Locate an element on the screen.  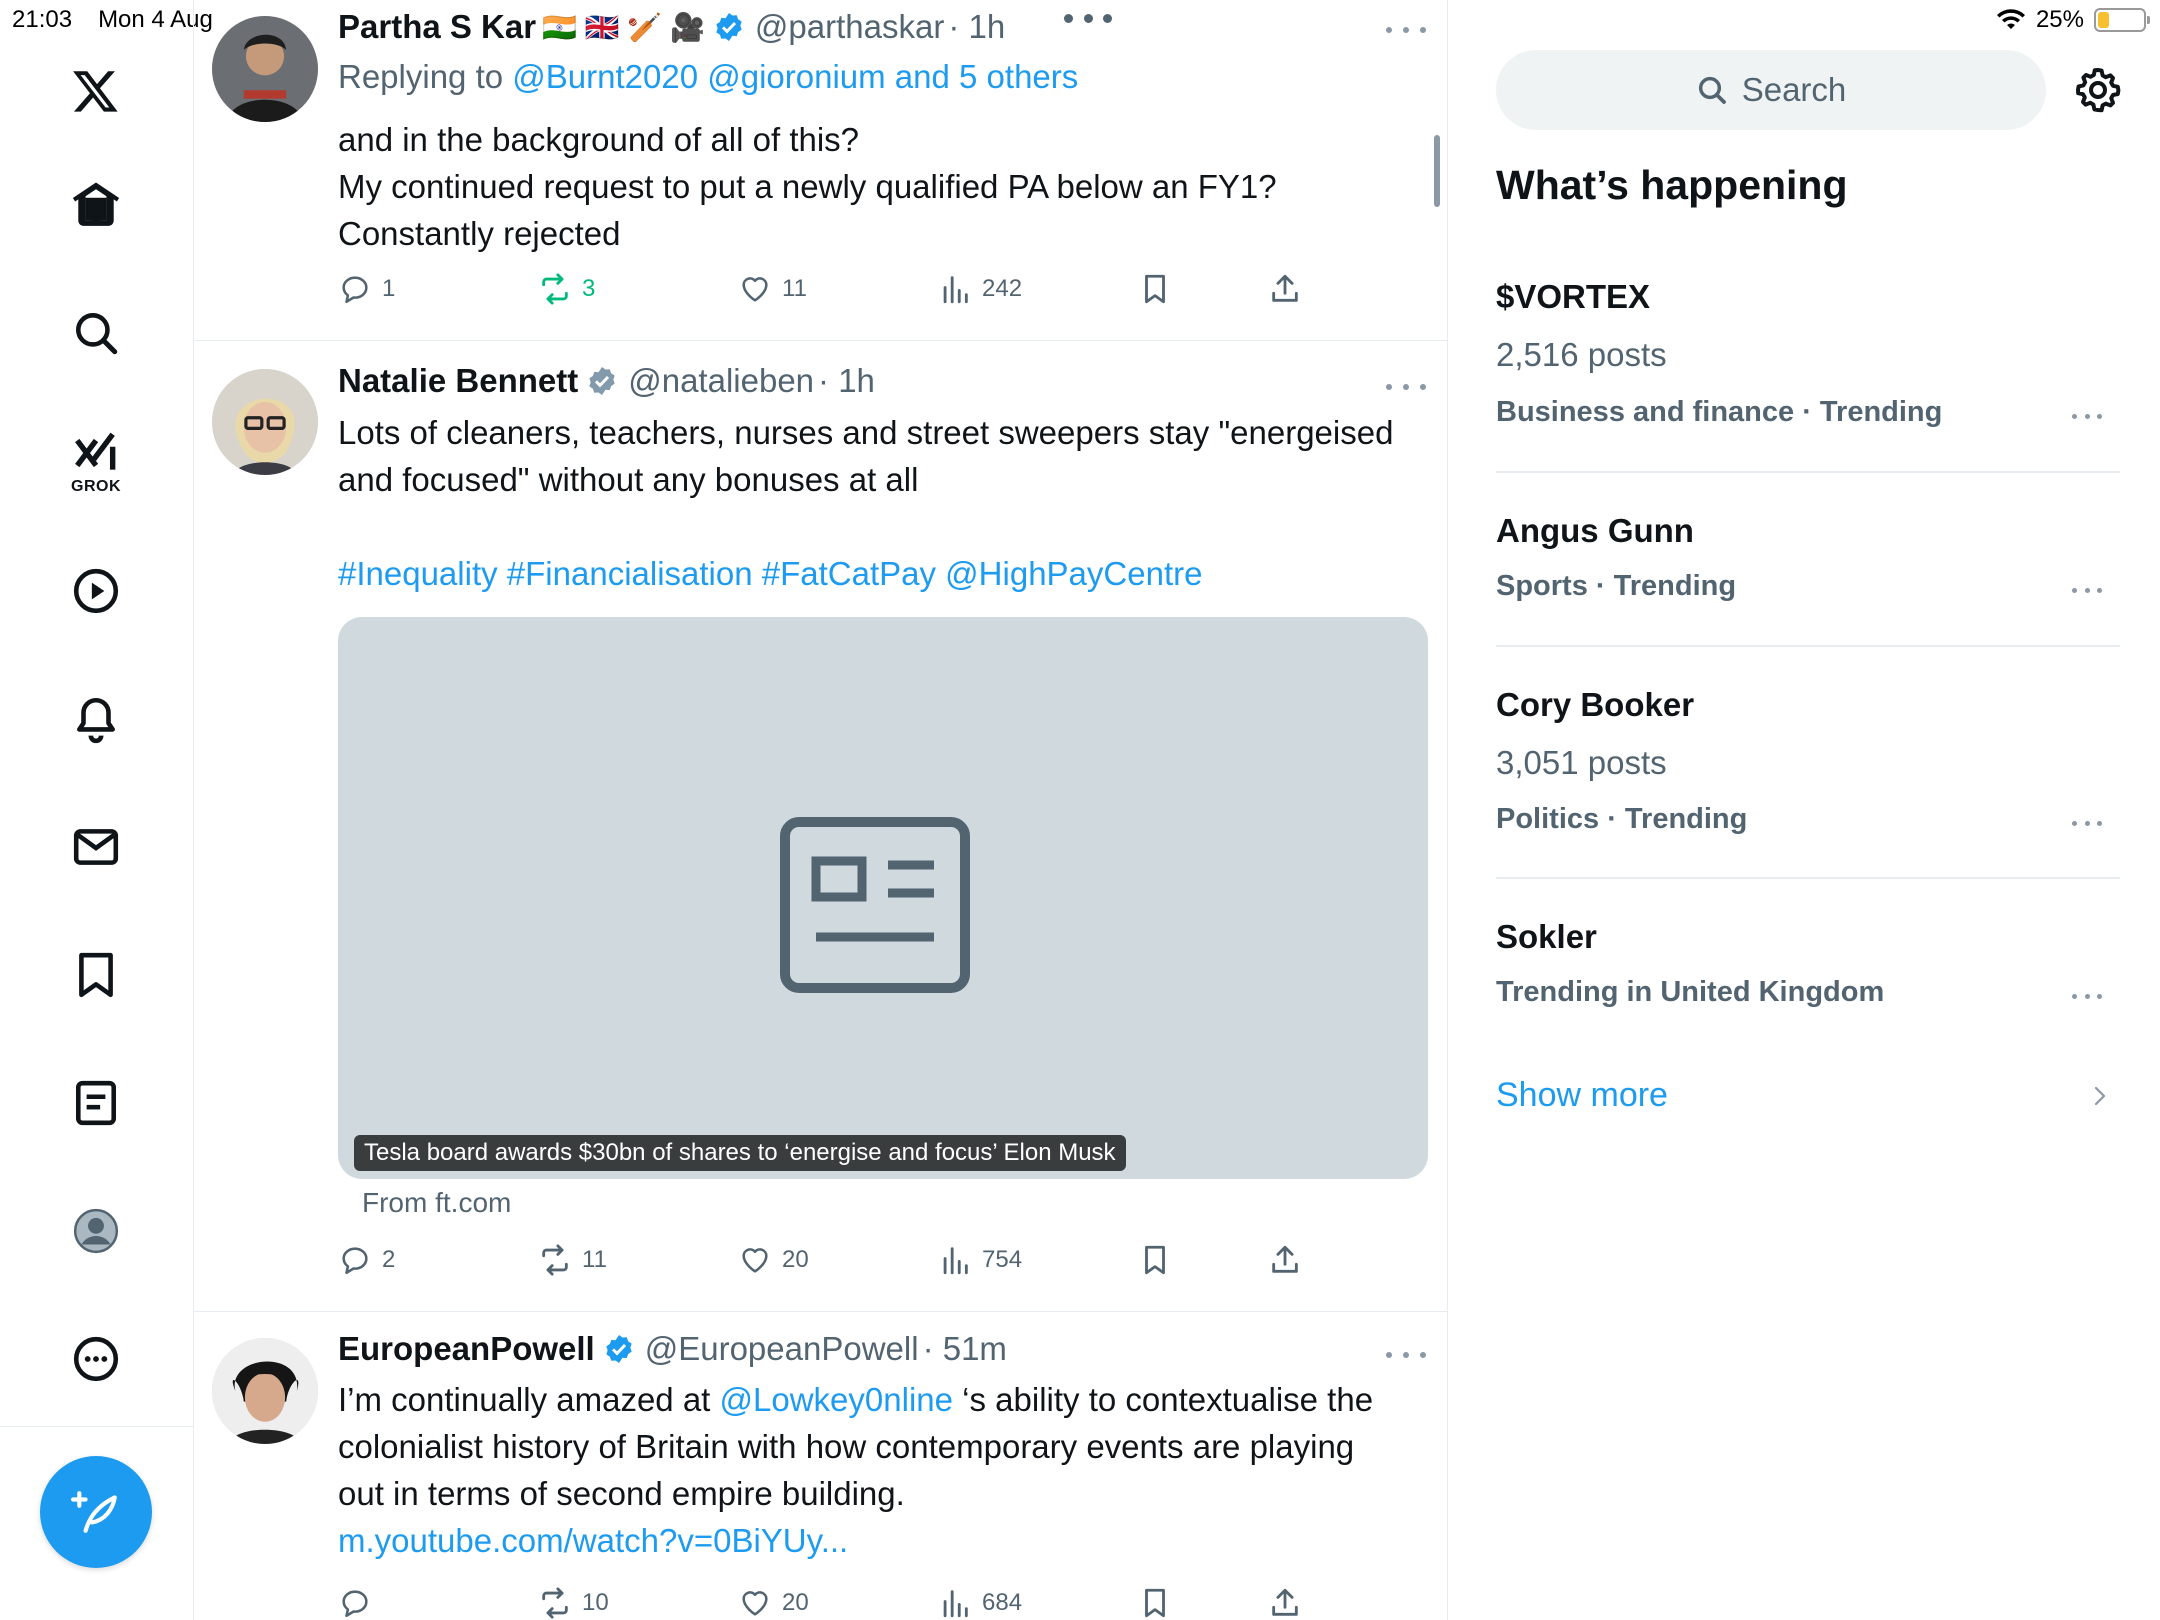
author-name: Natalie Bennett is located at coordinates (458, 381).